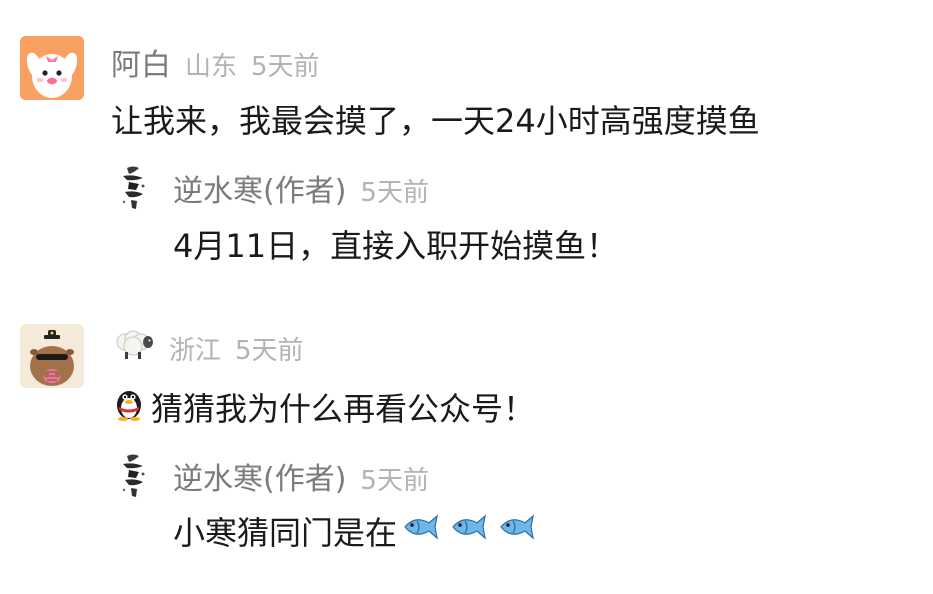  I want to click on capybara-avatar-icon, so click(52, 356).